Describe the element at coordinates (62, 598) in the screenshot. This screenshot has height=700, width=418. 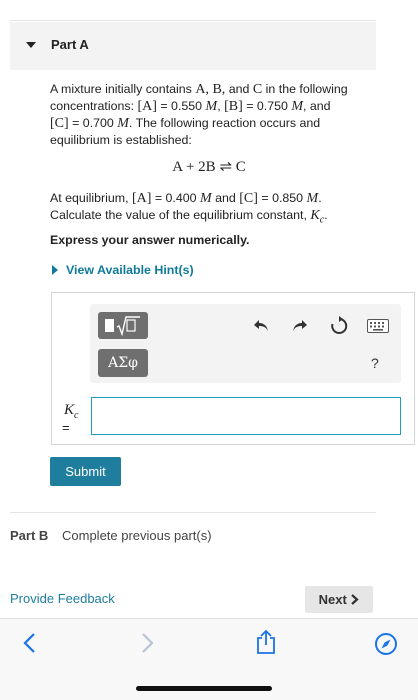
I see `provide-feedback-link: Provide Feedback` at that location.